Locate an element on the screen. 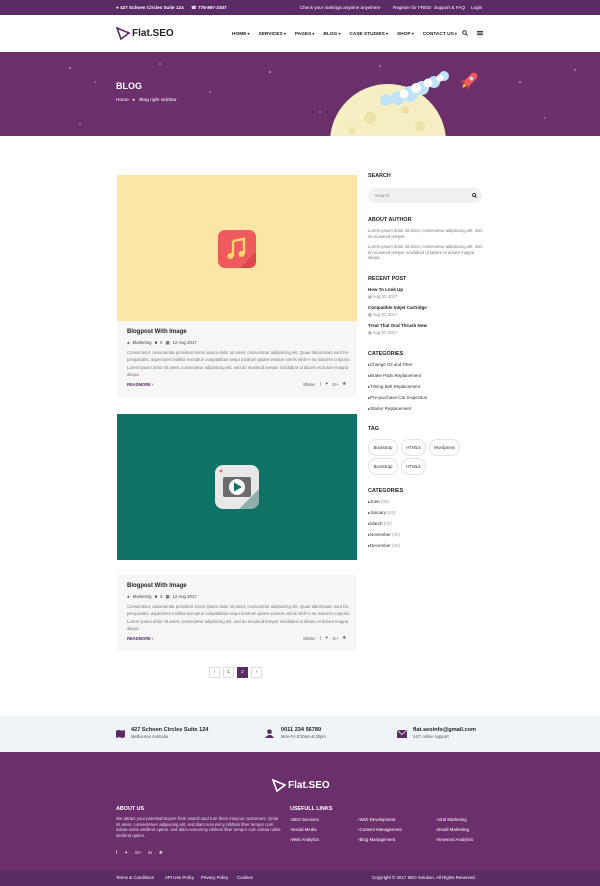  recent-post-link: How To Look Up is located at coordinates (385, 289).